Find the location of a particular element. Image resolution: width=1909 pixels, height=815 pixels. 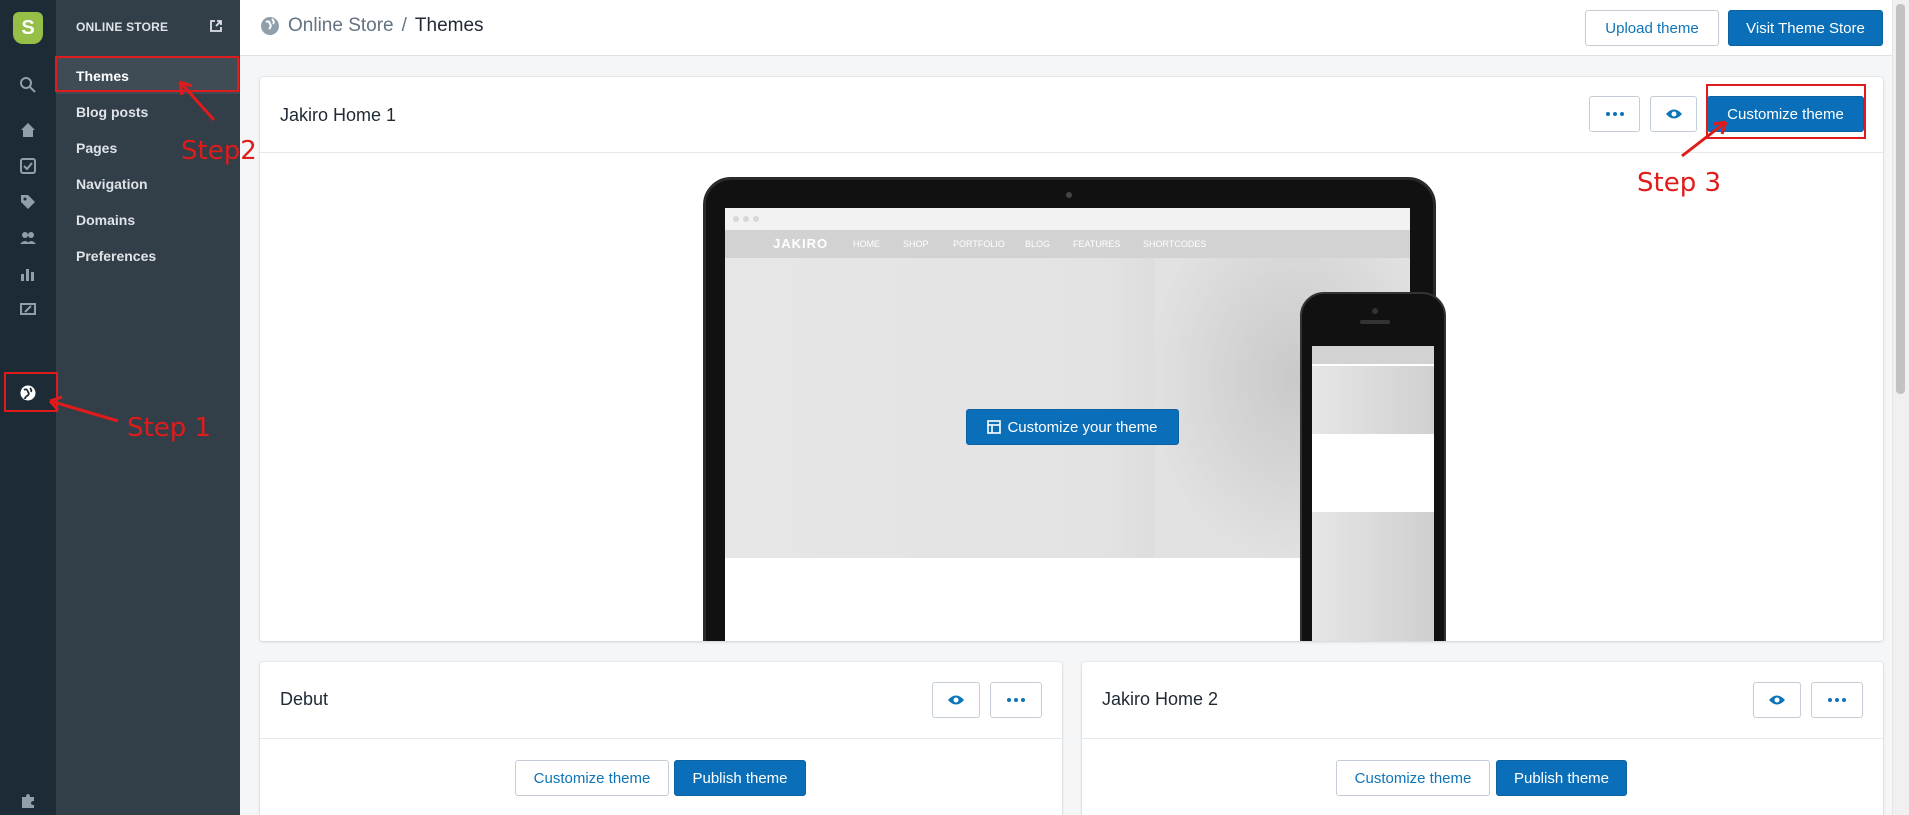

annotation-step1-label: Step 1 is located at coordinates (169, 428).